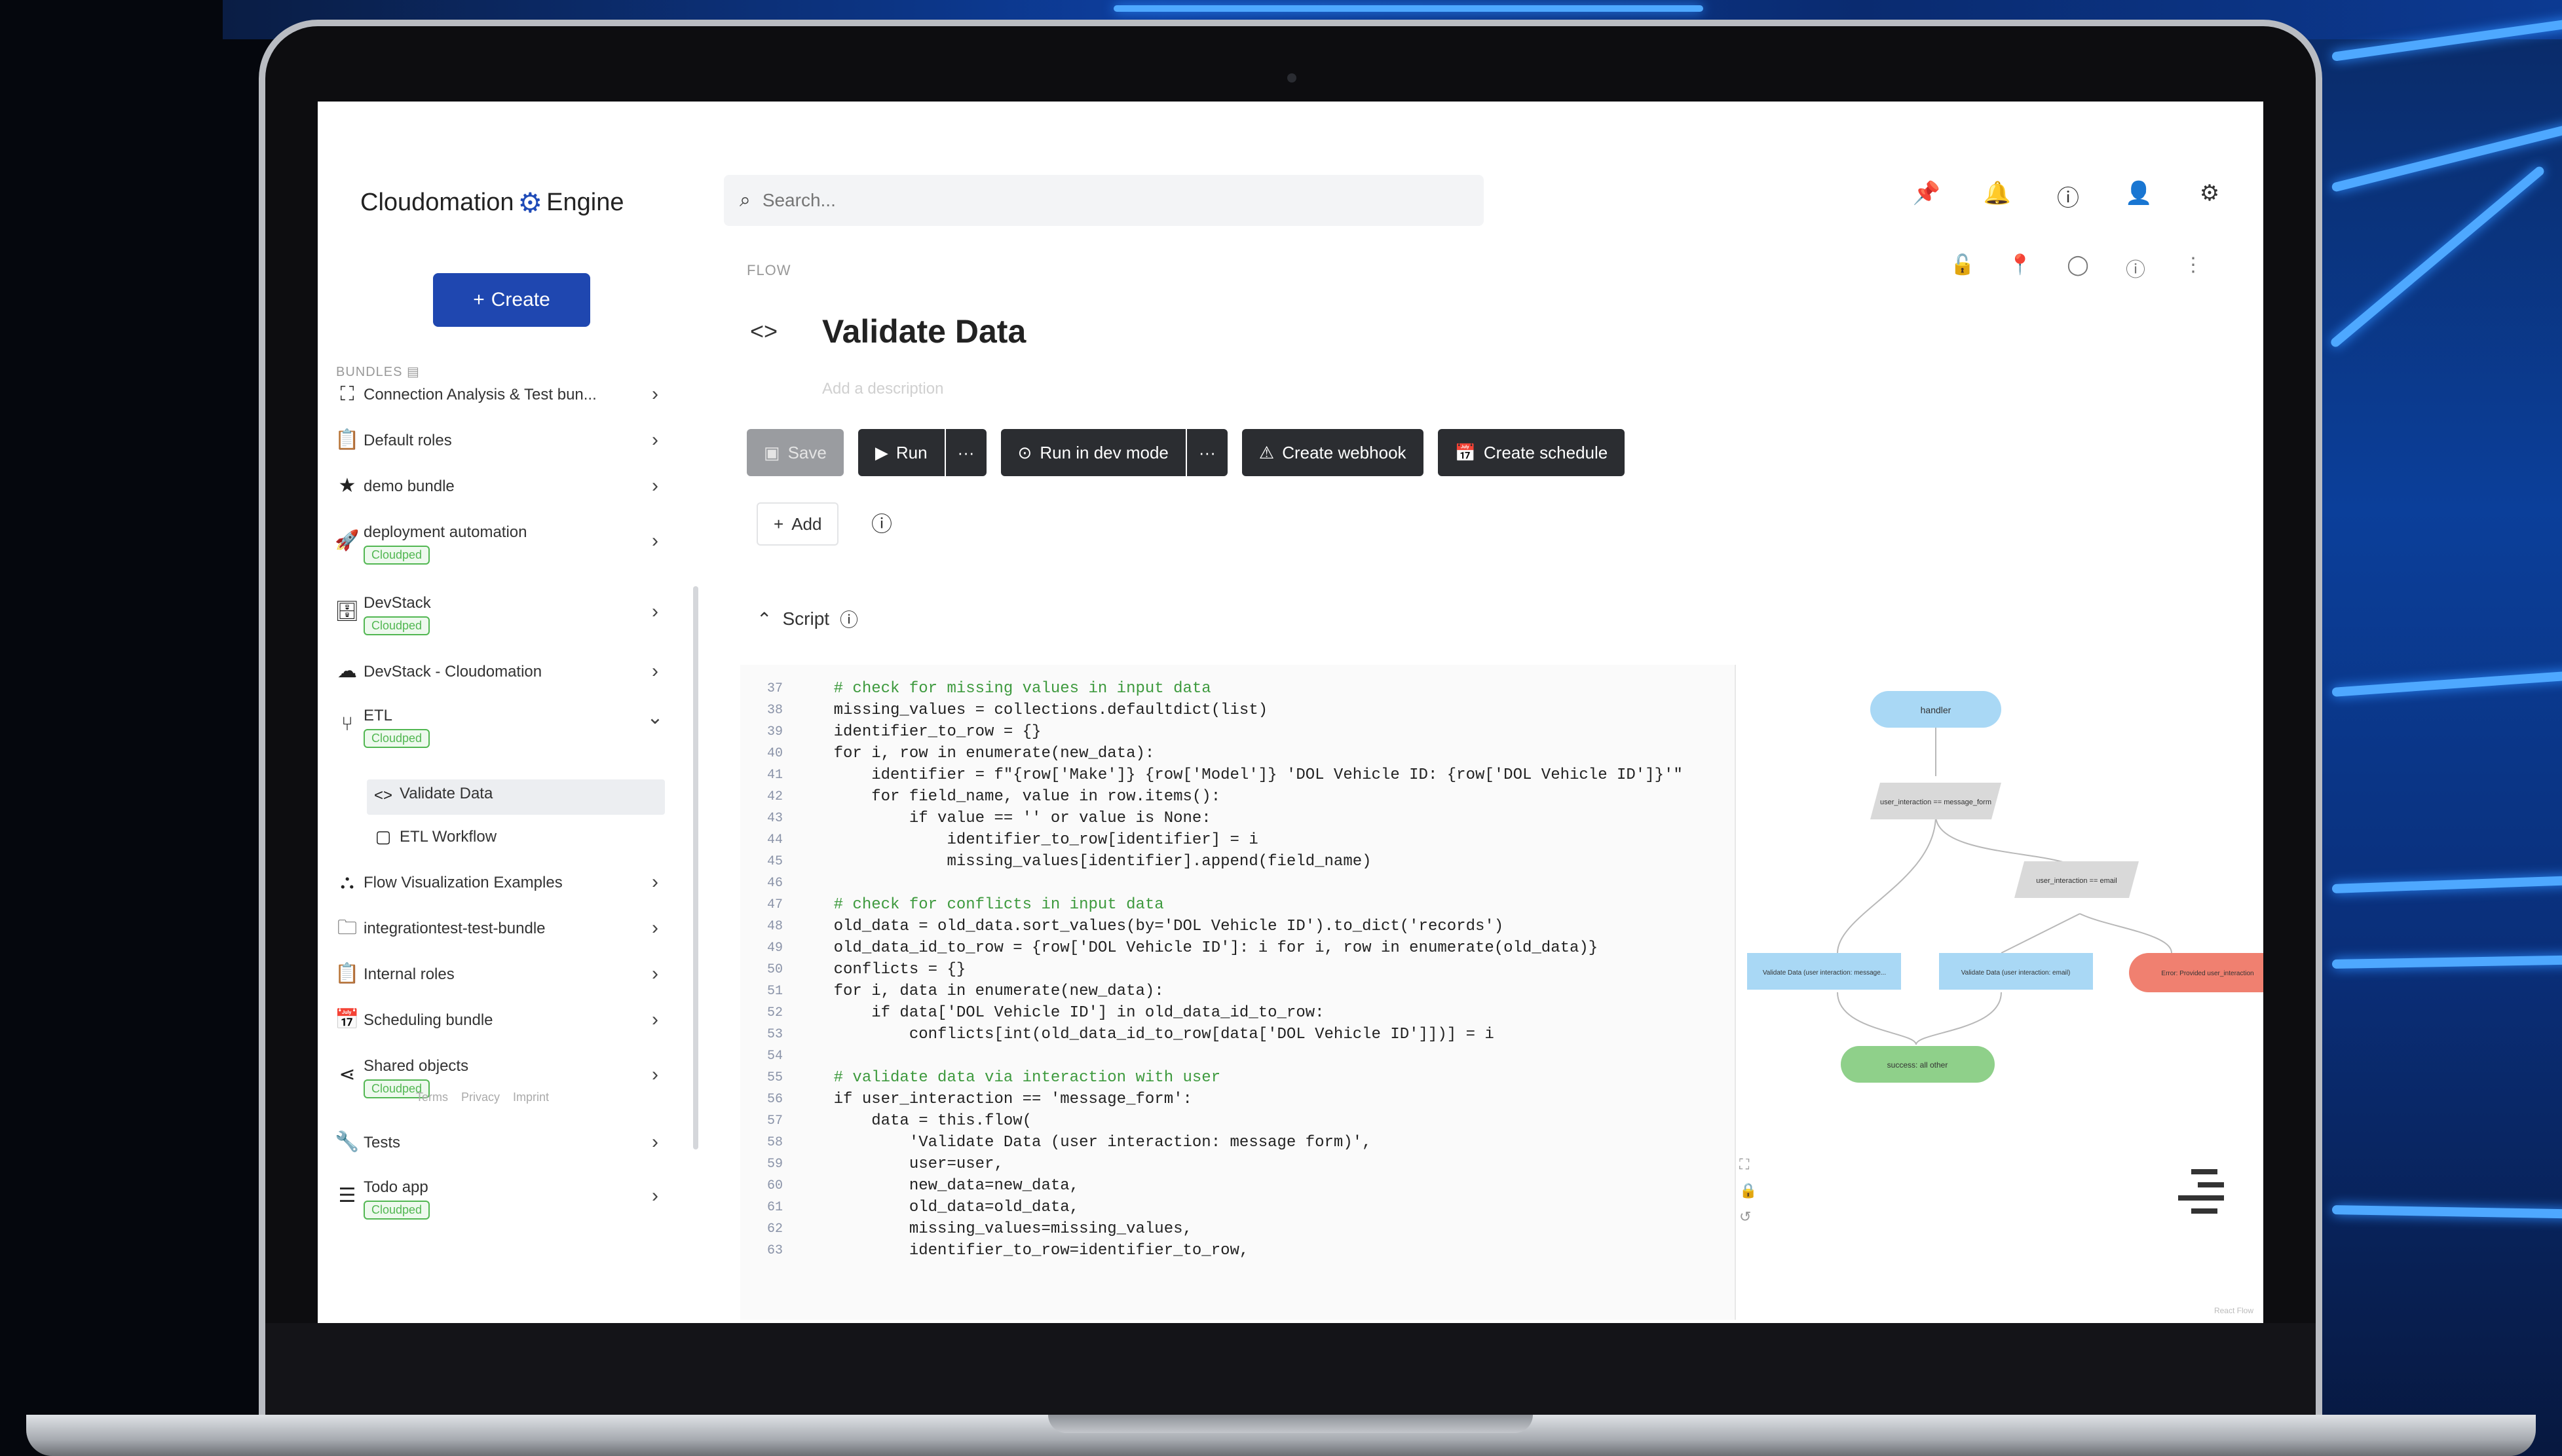  Describe the element at coordinates (1238, 1164) in the screenshot. I see `code-line: 59 user=user,` at that location.